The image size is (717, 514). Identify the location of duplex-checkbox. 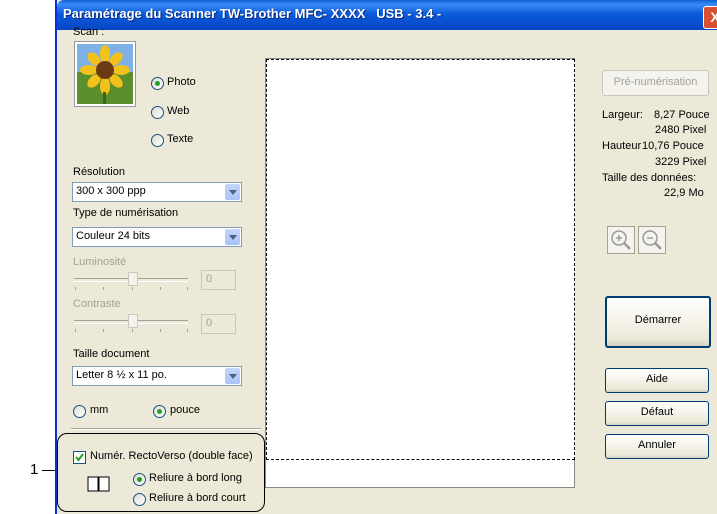
(79, 457).